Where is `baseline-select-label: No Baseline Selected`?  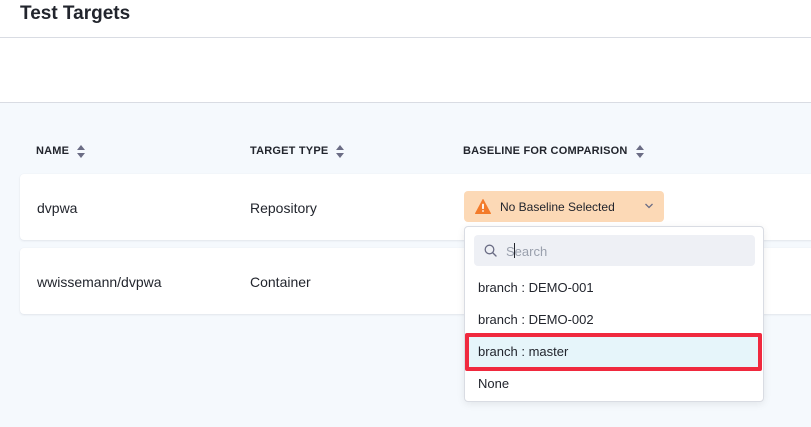 baseline-select-label: No Baseline Selected is located at coordinates (557, 206).